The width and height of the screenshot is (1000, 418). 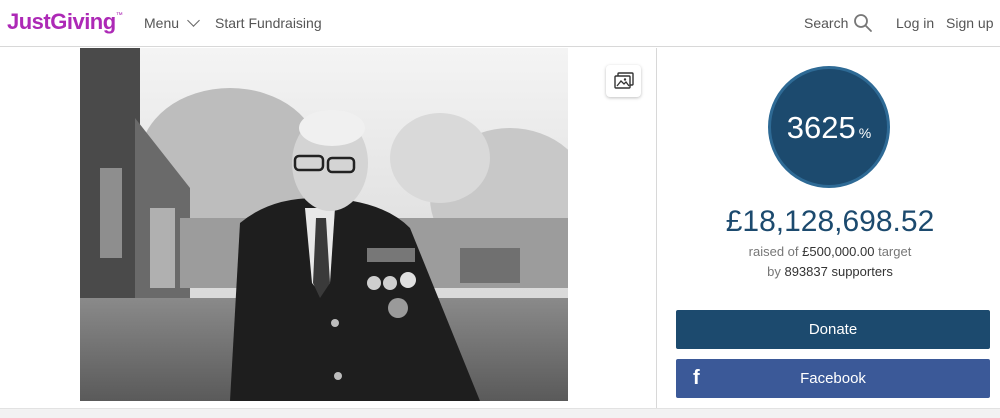 What do you see at coordinates (838, 251) in the screenshot?
I see `target-amount: £500,000.00` at bounding box center [838, 251].